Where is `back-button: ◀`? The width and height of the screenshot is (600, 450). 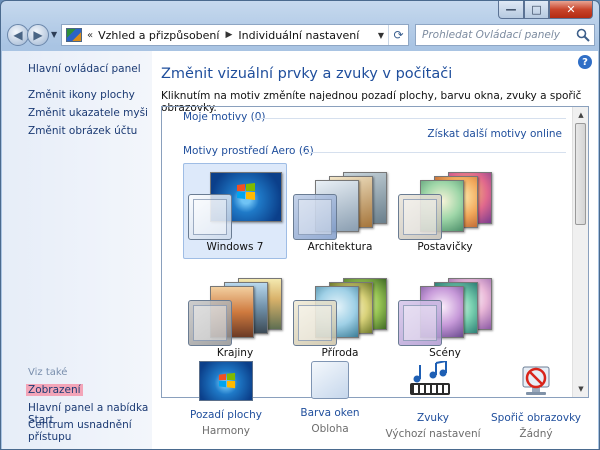
back-button: ◀ is located at coordinates (18, 35).